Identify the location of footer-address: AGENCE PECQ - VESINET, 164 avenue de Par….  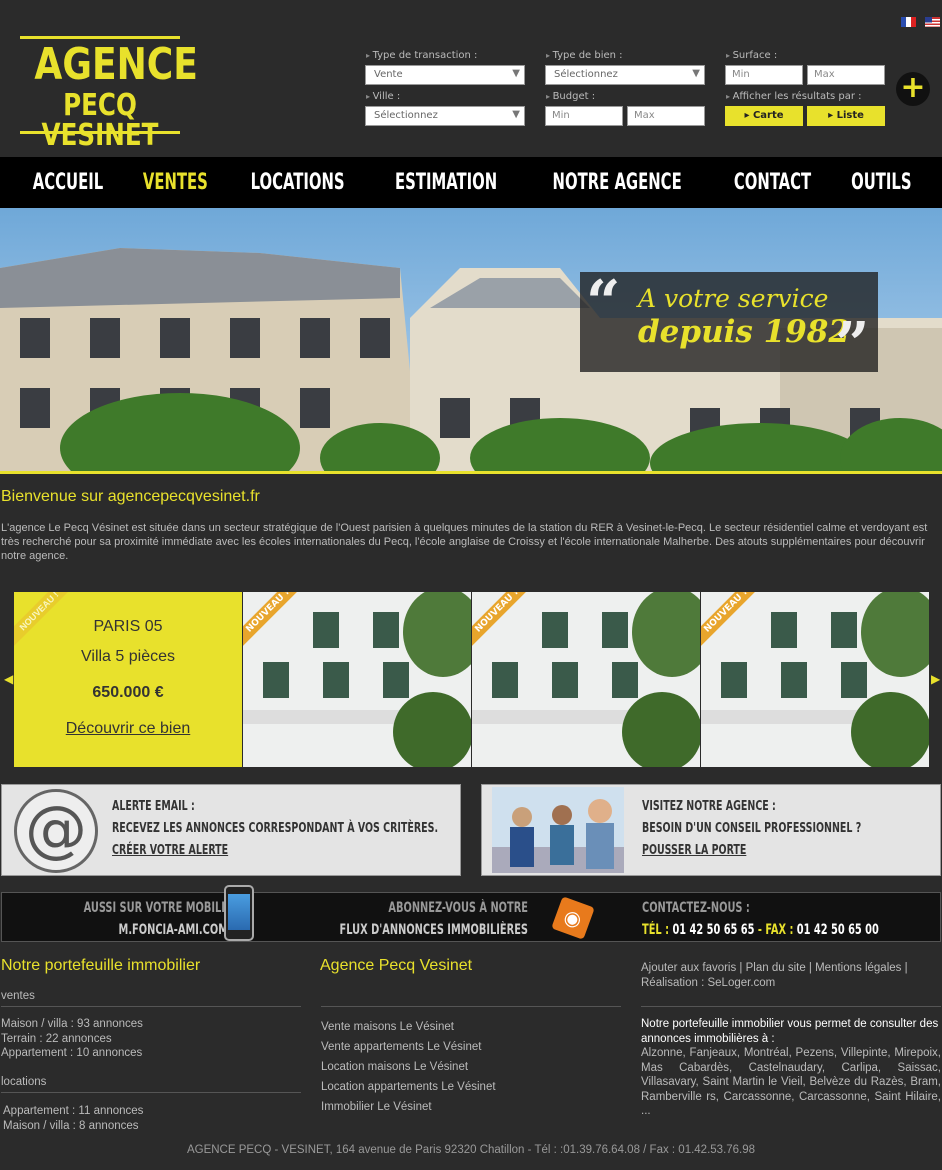
(471, 1150).